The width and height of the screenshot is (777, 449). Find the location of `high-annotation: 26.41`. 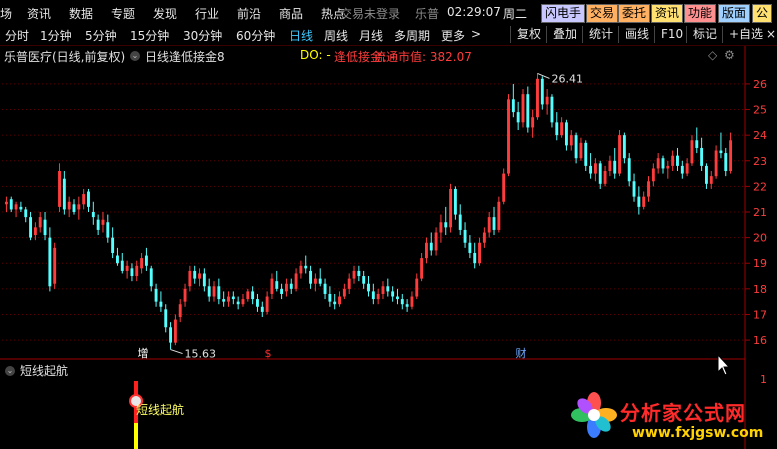

high-annotation: 26.41 is located at coordinates (567, 78).